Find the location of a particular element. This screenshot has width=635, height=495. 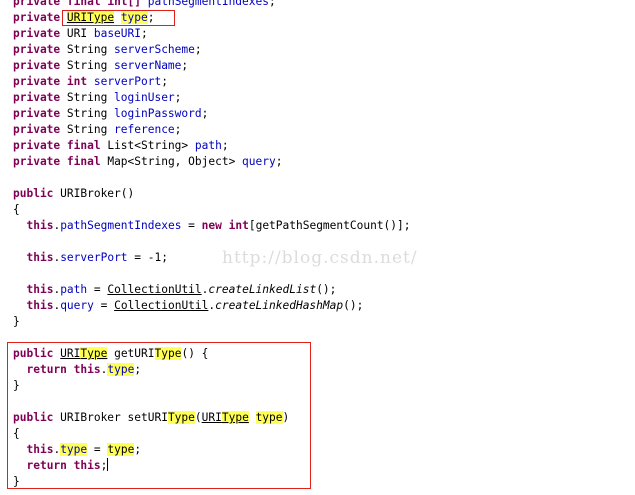

code-line: private String loginPassword; is located at coordinates (111, 113).